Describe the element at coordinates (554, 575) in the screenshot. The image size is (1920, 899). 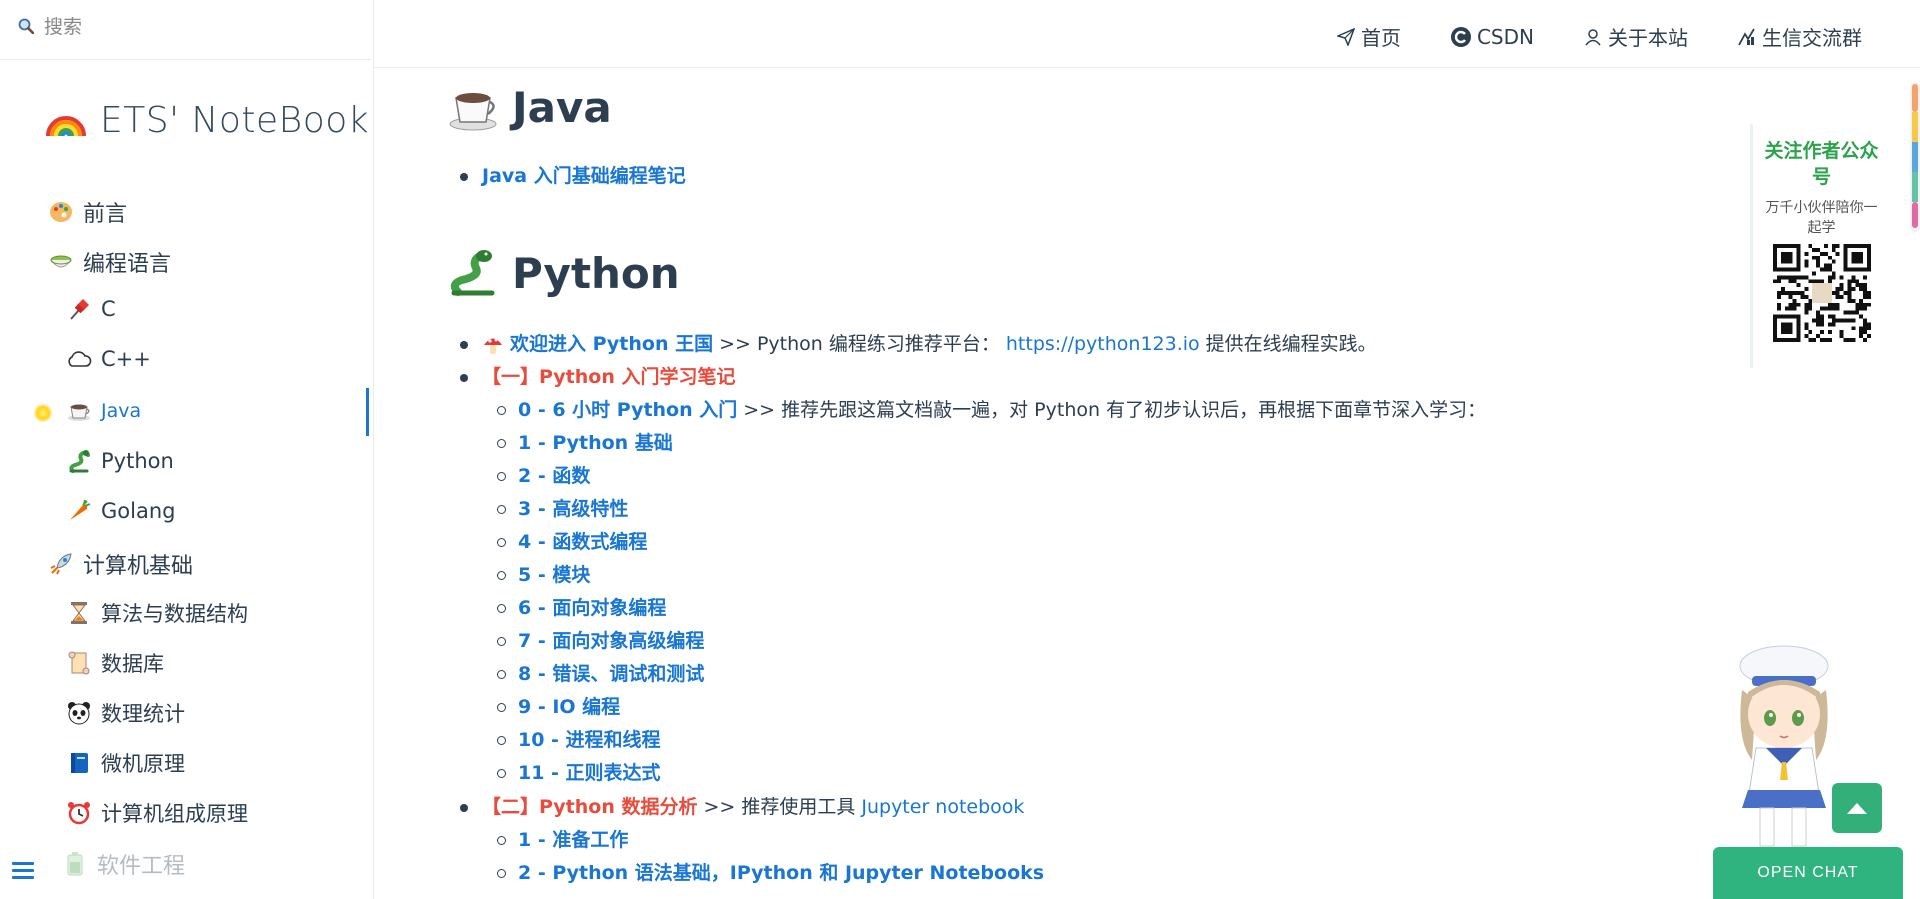
I see `chapter-link: 5 - 模块` at that location.